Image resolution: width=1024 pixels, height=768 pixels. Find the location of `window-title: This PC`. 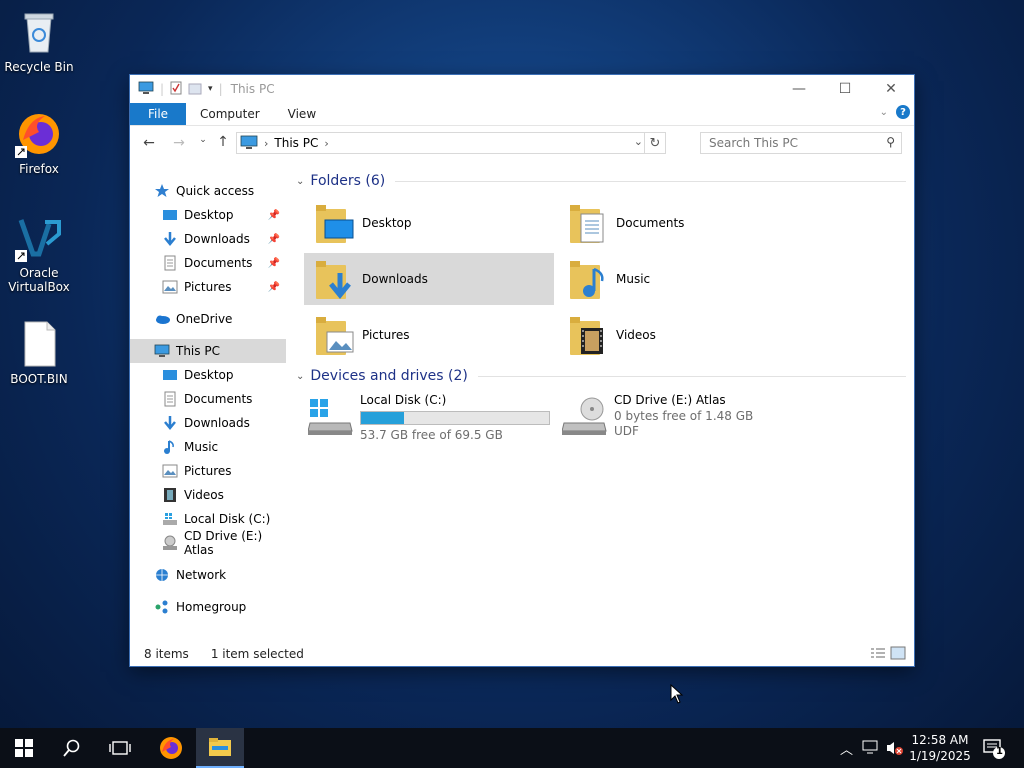

window-title: This PC is located at coordinates (252, 89).